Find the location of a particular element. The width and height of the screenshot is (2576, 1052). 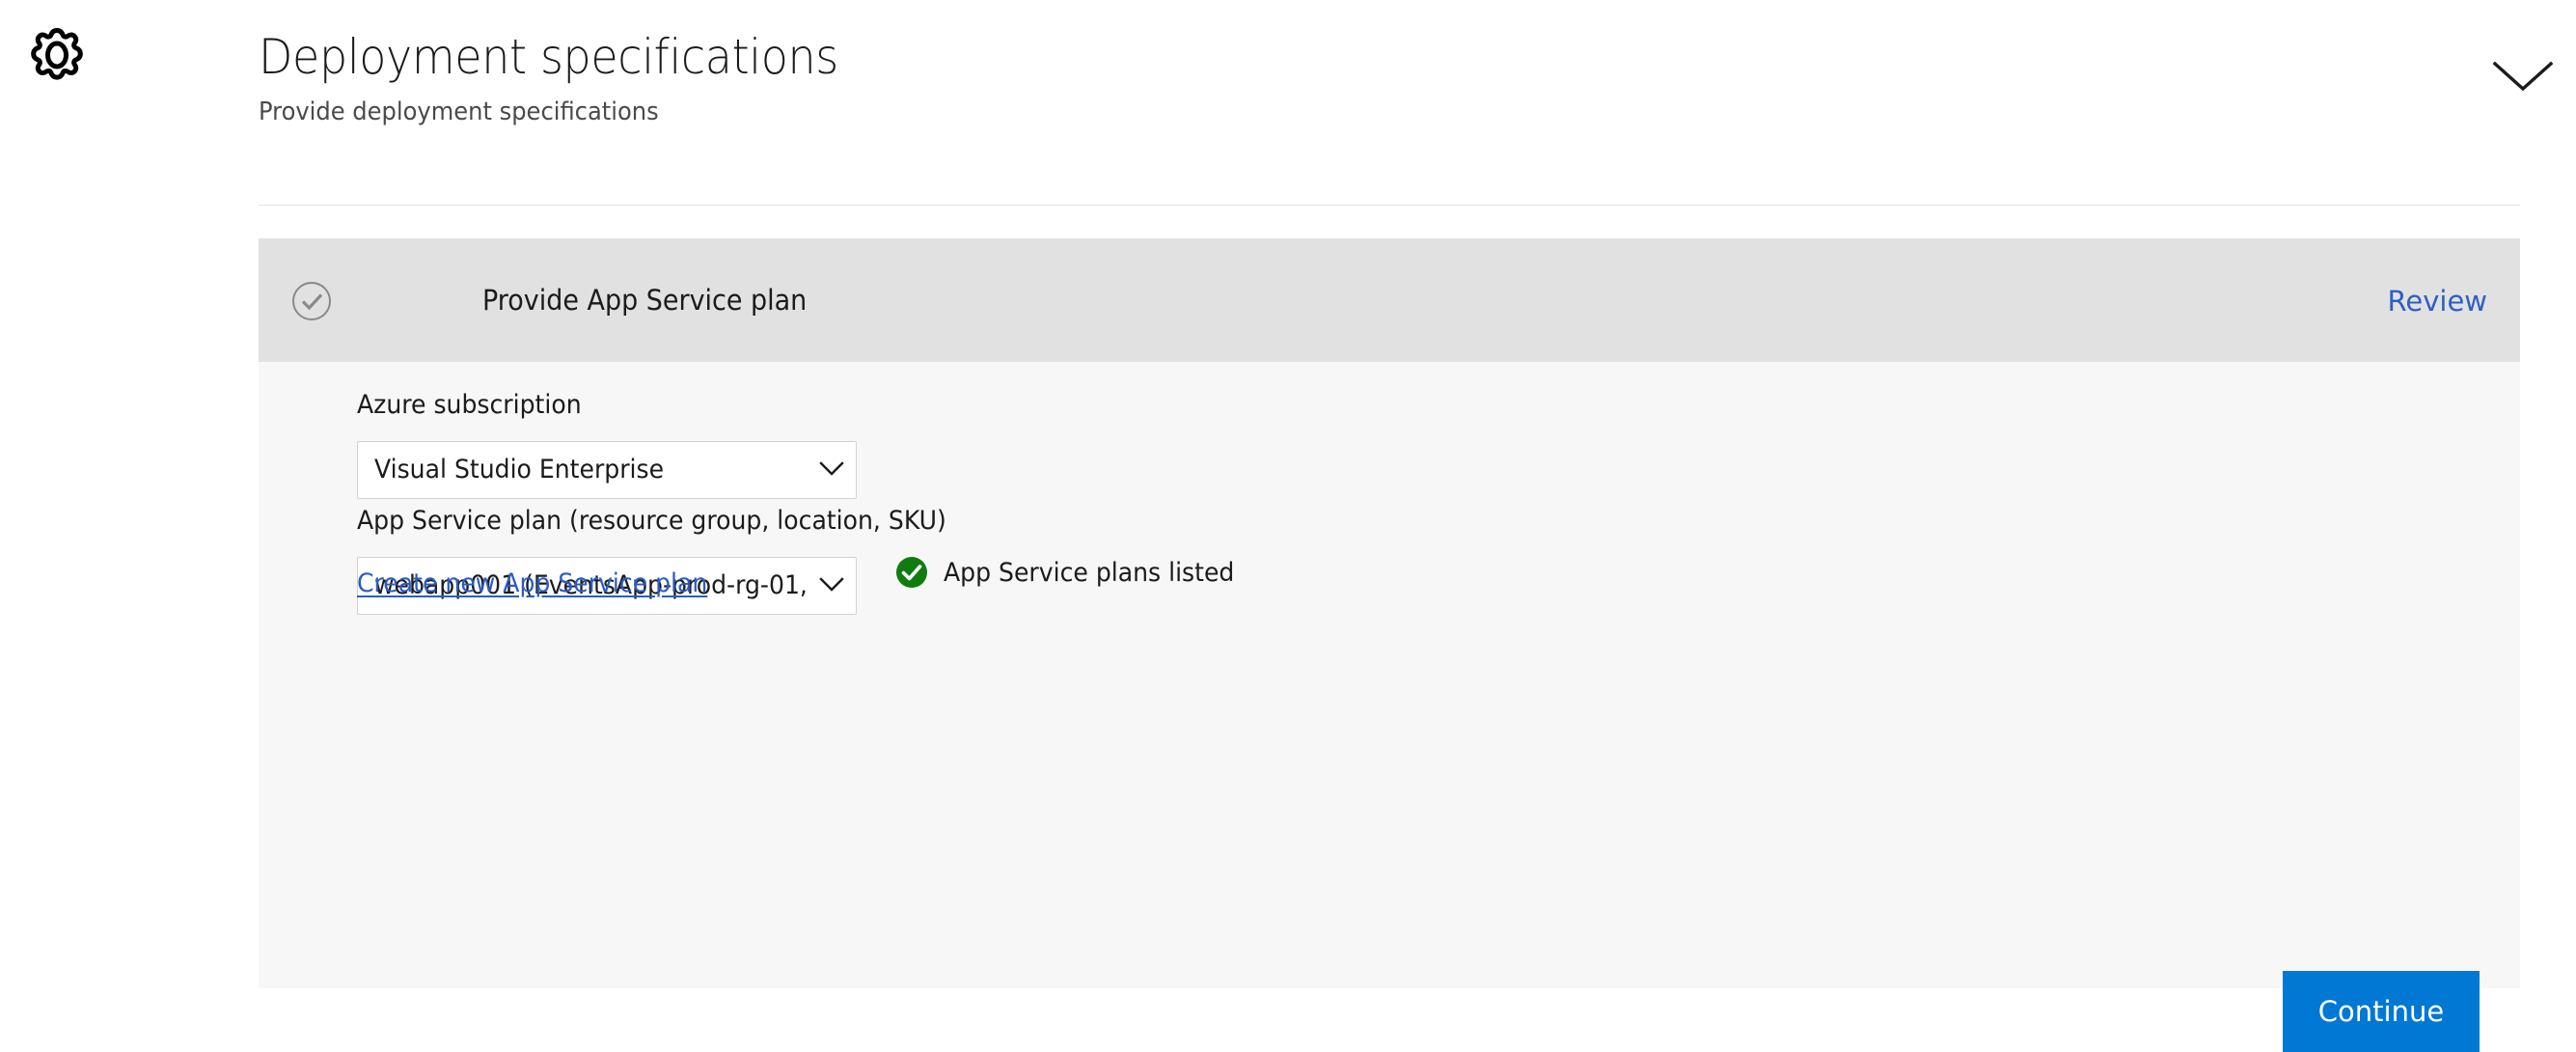

azure-subscription-select: Visual Studio Enterprise is located at coordinates (607, 470).